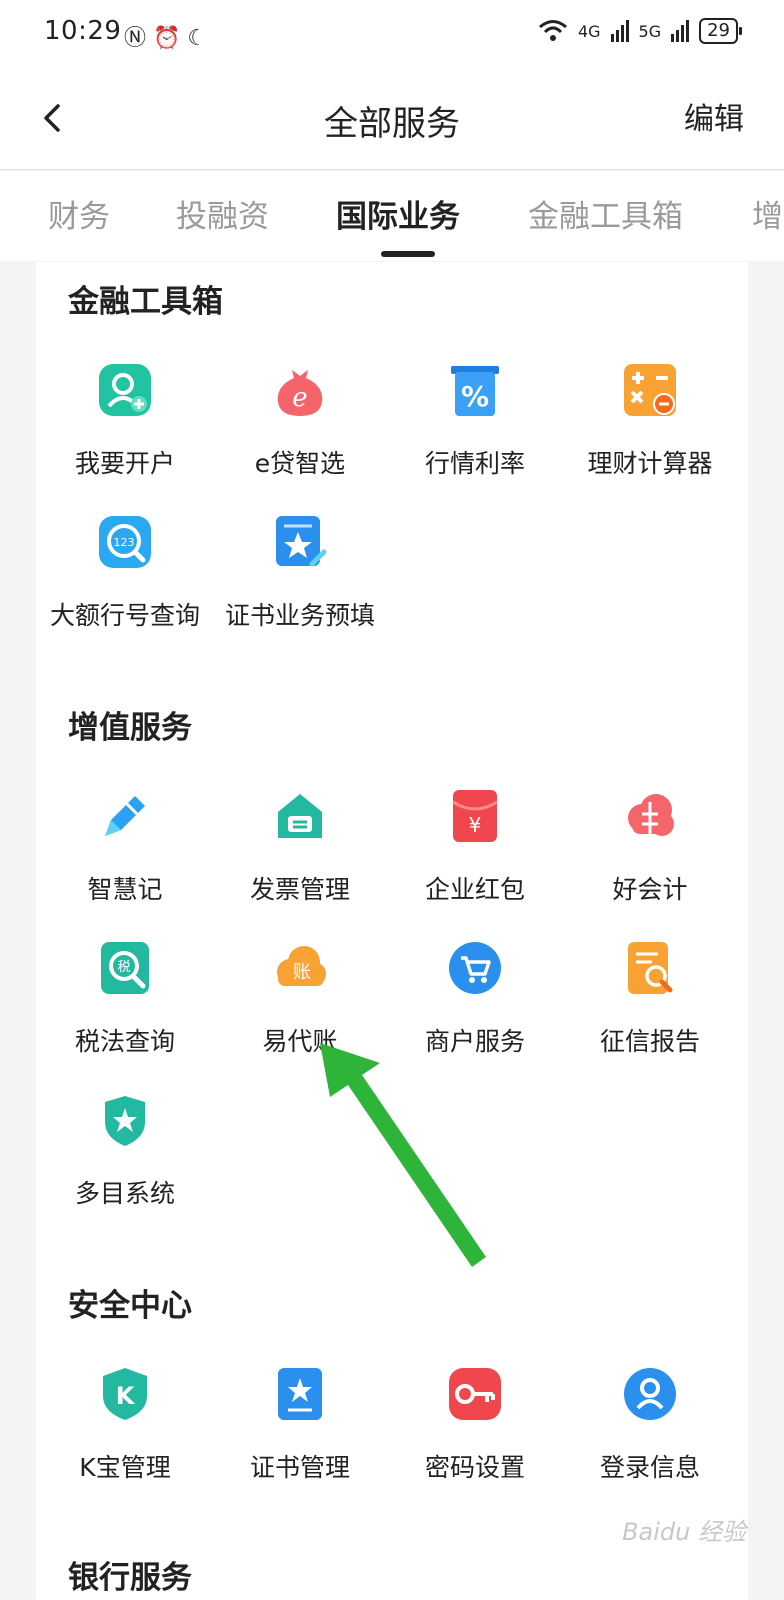  I want to click on status-right-icons: 4G 5G 29, so click(640, 31).